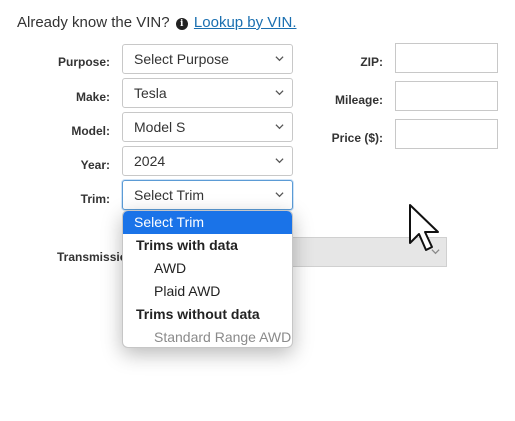 This screenshot has height=421, width=515. I want to click on vin-question: Already know the VIN?, so click(93, 22).